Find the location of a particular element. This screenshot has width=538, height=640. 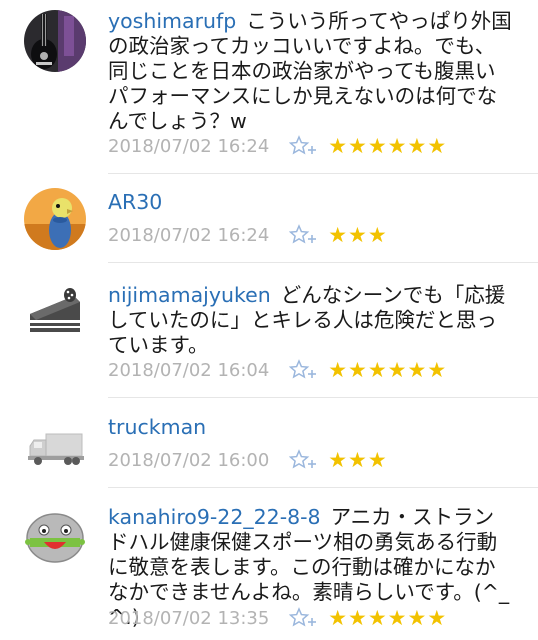

username-link: nijimamajyuken is located at coordinates (189, 295).